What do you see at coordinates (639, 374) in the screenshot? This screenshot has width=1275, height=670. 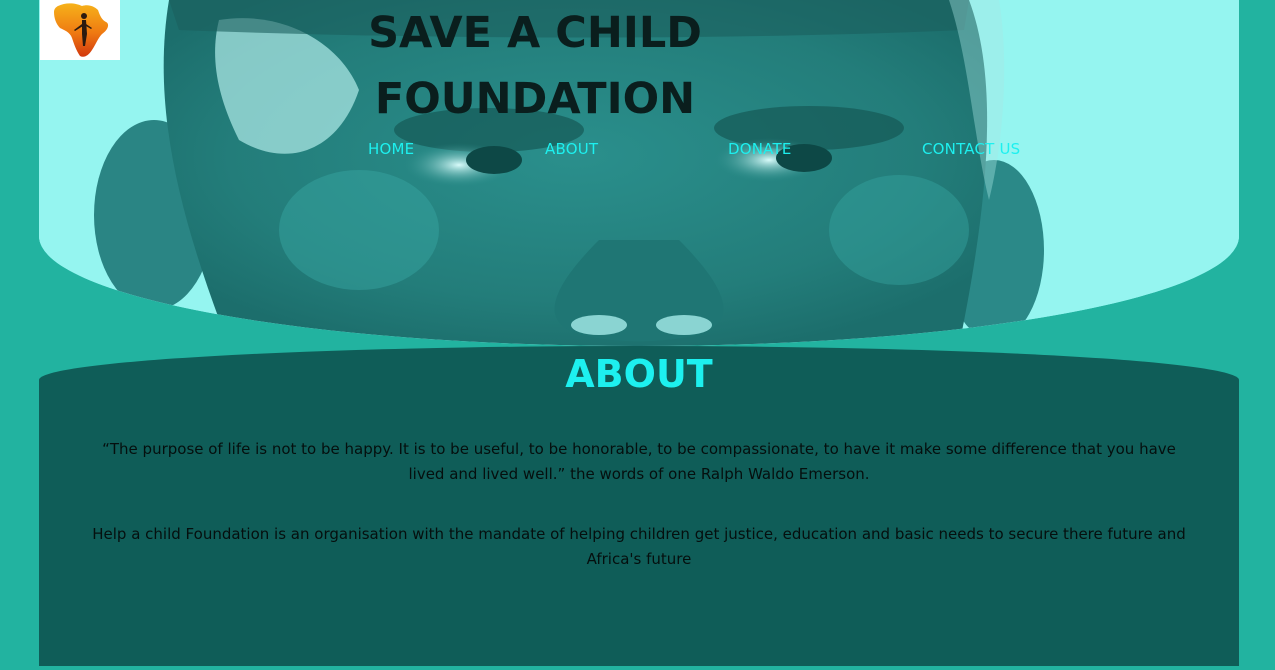 I see `about-heading: ABOUT` at bounding box center [639, 374].